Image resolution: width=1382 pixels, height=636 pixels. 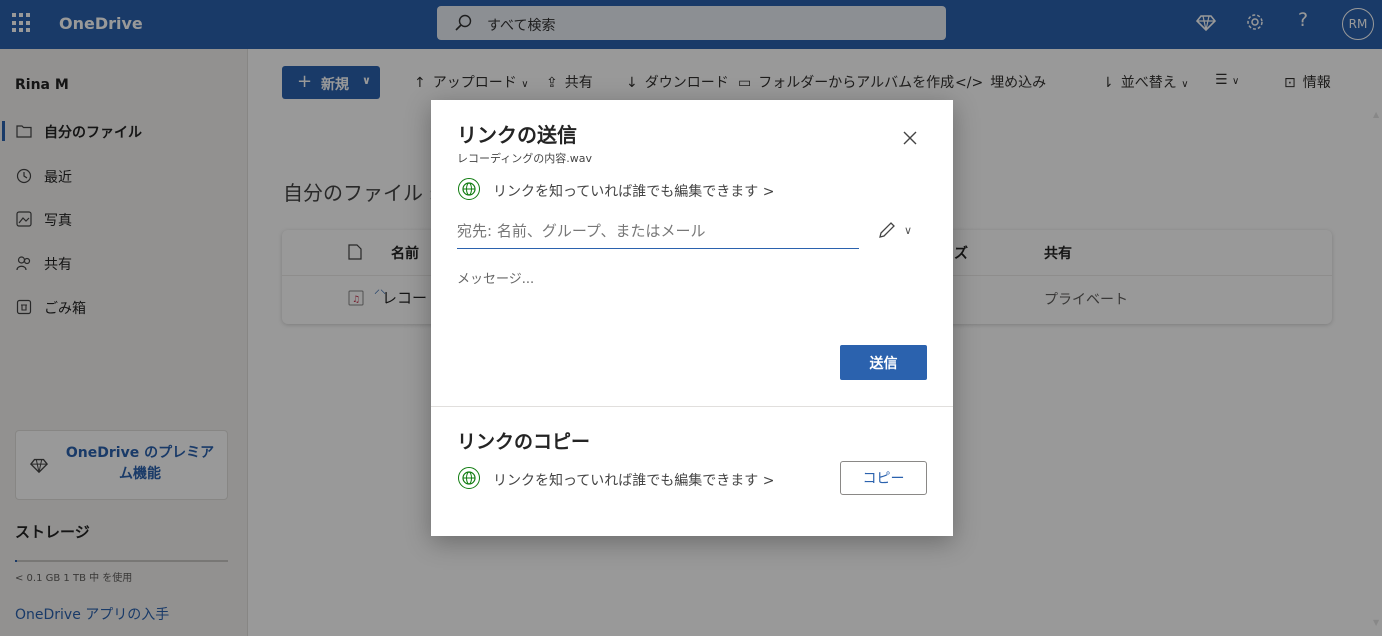 What do you see at coordinates (883, 478) in the screenshot?
I see `copy-button: コピー` at bounding box center [883, 478].